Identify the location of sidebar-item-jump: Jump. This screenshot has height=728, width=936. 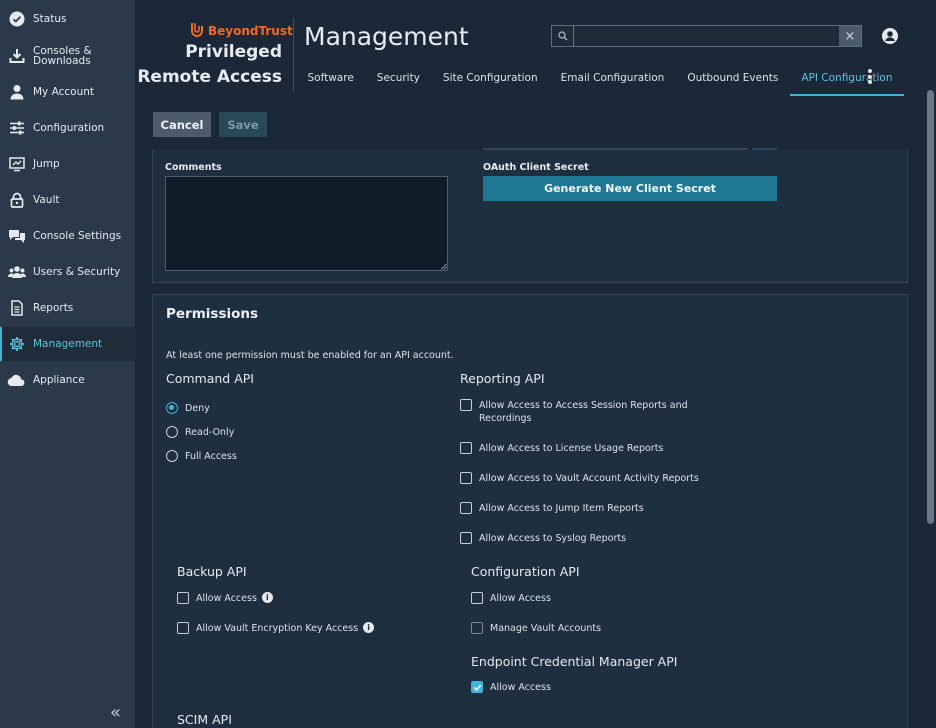
(68, 164).